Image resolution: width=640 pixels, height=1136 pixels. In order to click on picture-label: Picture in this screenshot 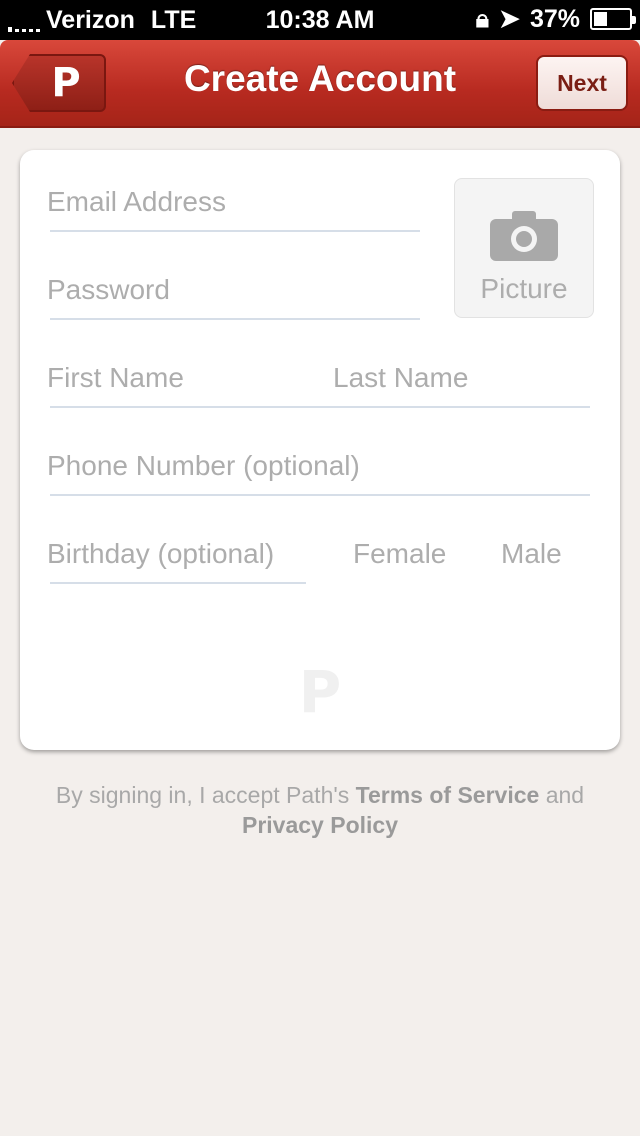, I will do `click(524, 288)`.